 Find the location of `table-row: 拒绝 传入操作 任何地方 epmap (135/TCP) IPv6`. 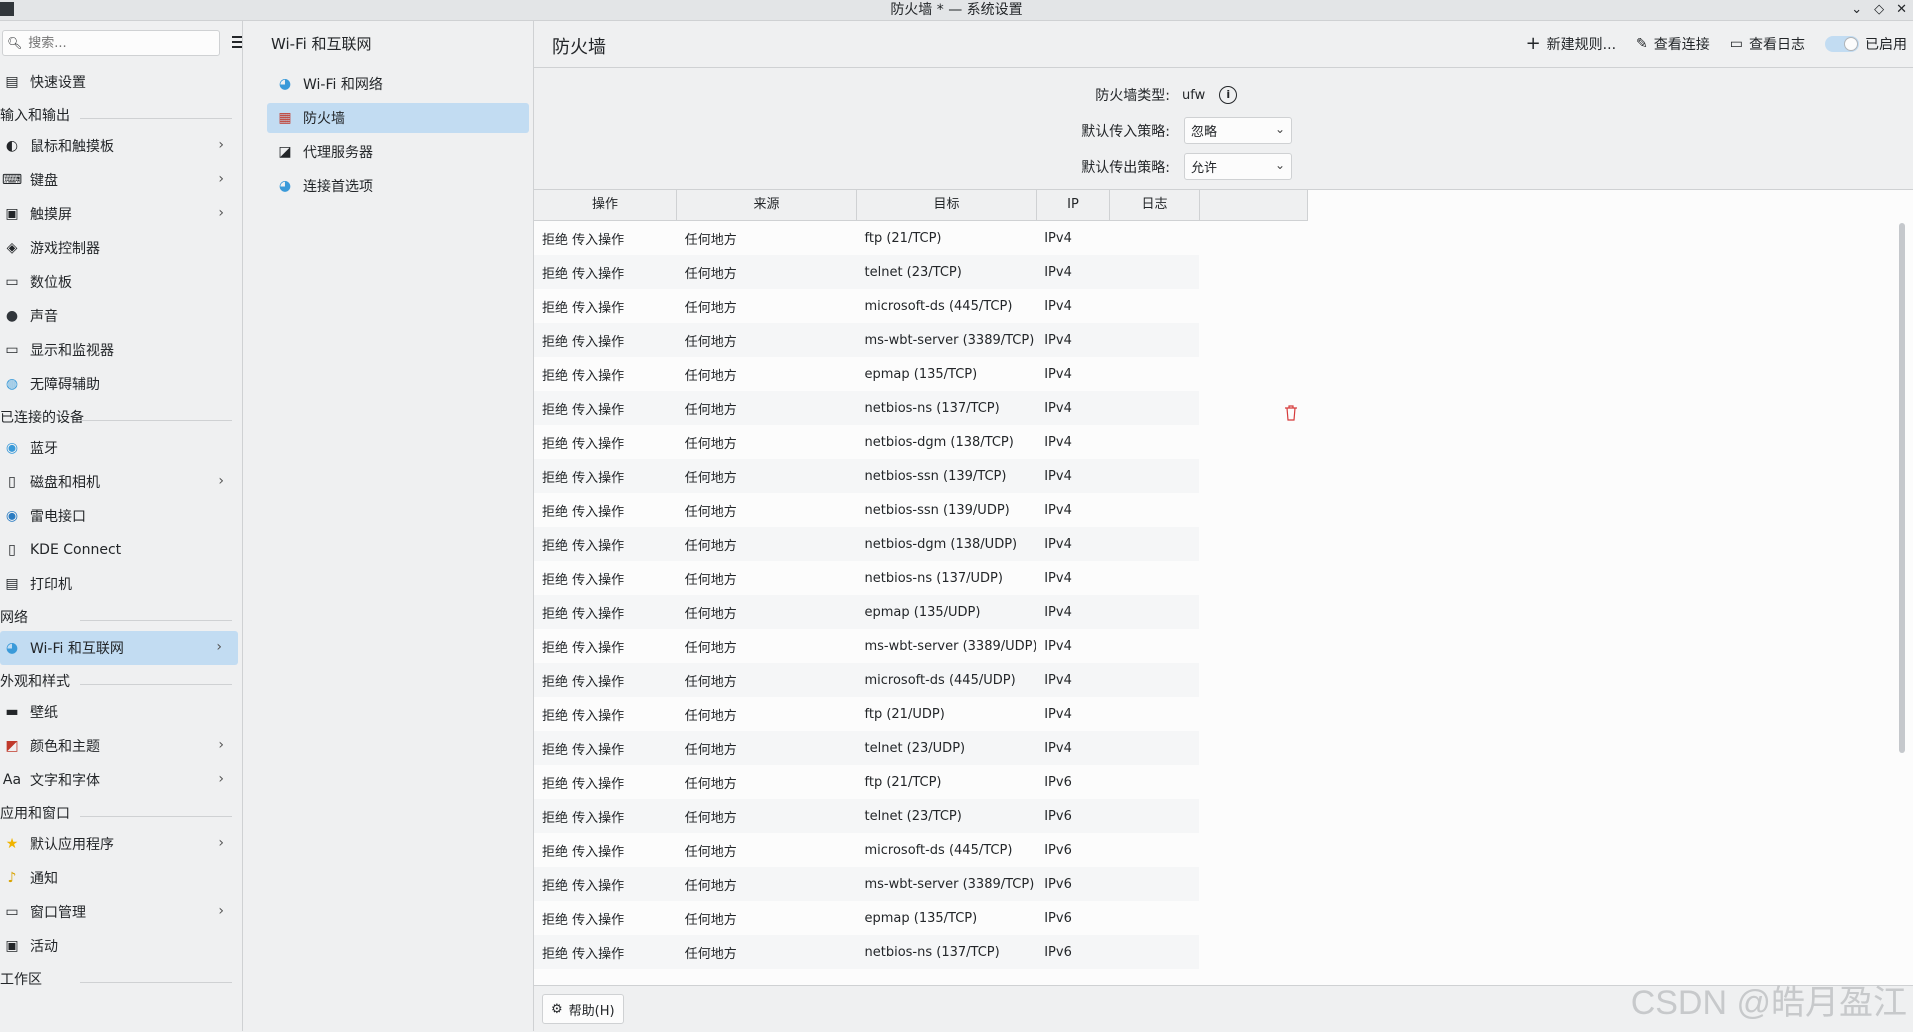

table-row: 拒绝 传入操作 任何地方 epmap (135/TCP) IPv6 is located at coordinates (866, 918).